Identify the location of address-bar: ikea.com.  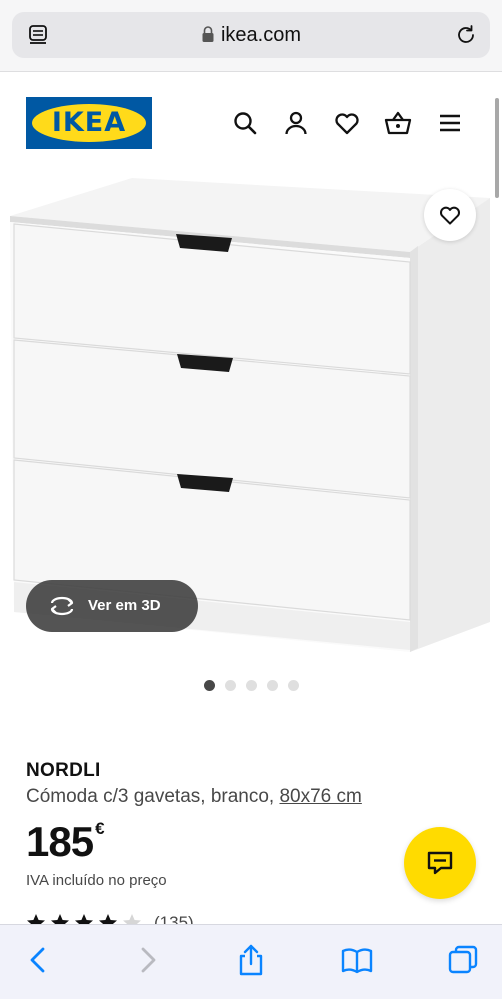
(251, 35).